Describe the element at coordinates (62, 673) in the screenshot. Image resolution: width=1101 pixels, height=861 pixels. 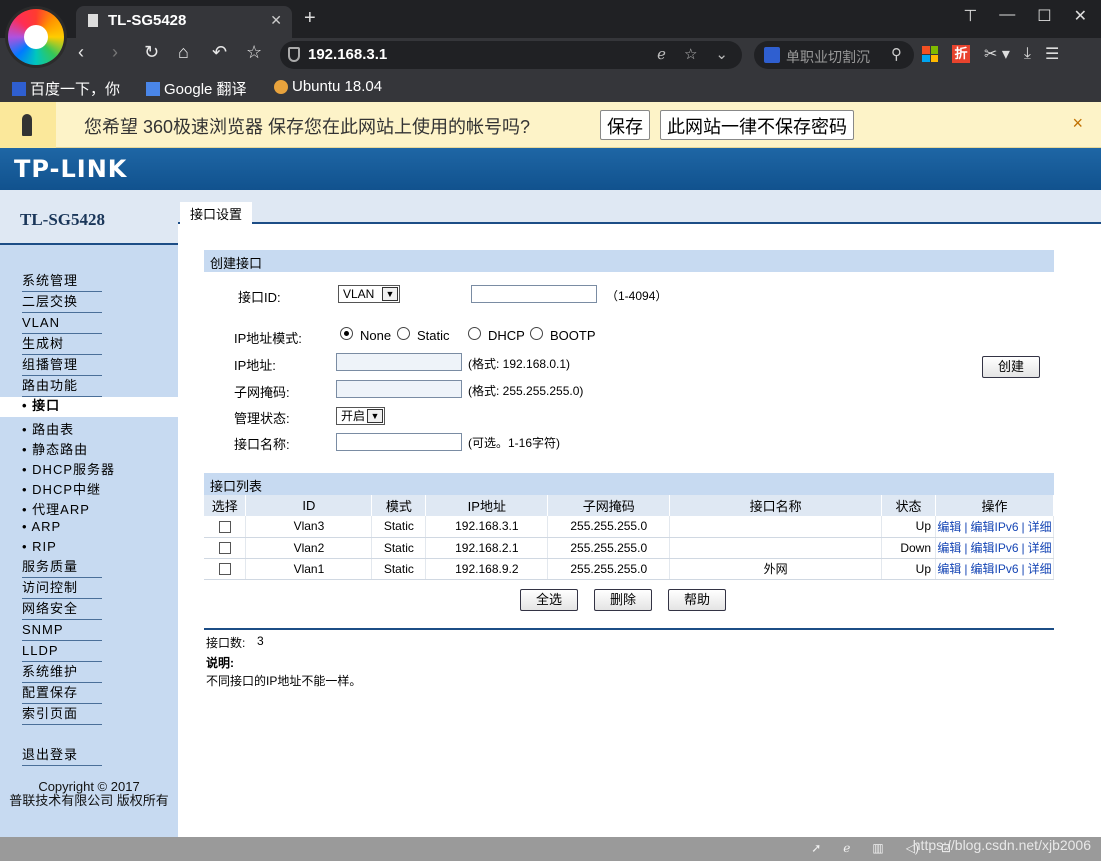
I see `sidebar-item-maintenance: 系统维护` at that location.